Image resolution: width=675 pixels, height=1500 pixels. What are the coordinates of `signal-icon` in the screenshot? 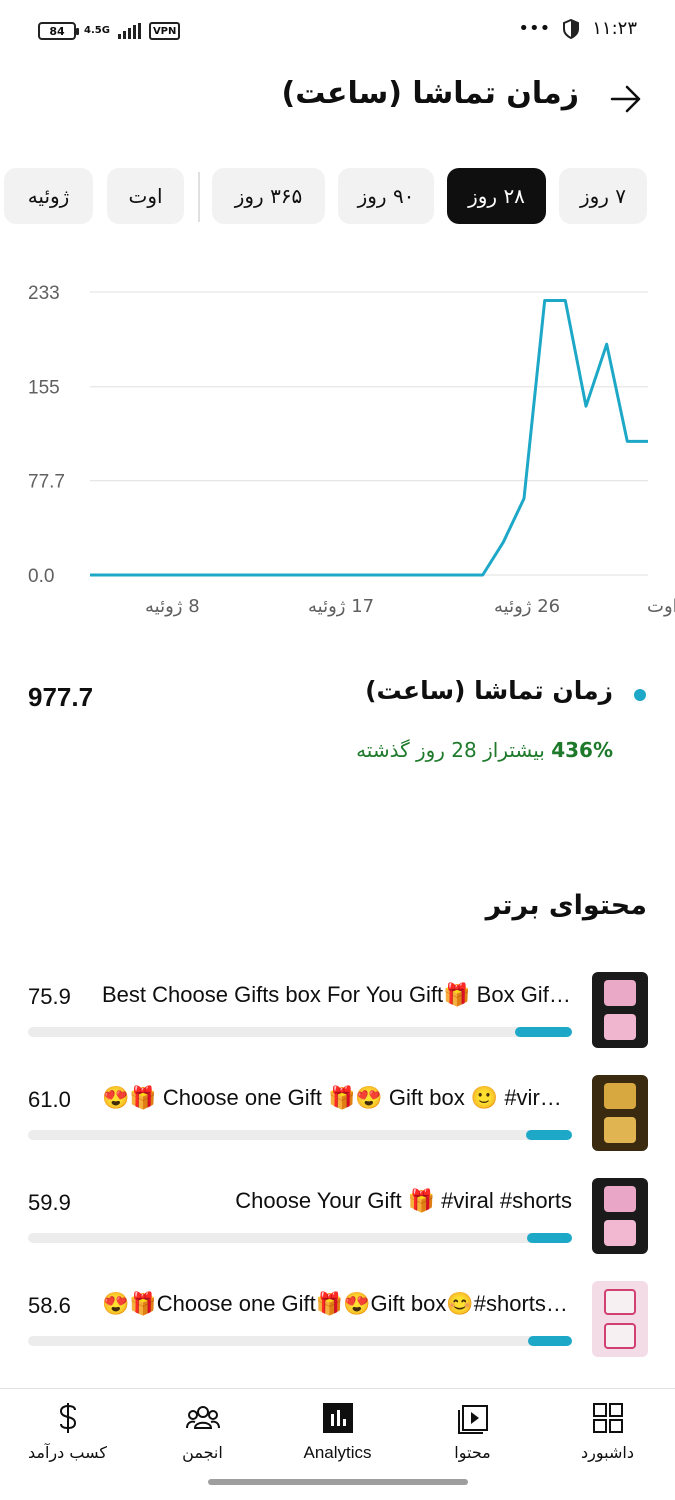 It's located at (129, 31).